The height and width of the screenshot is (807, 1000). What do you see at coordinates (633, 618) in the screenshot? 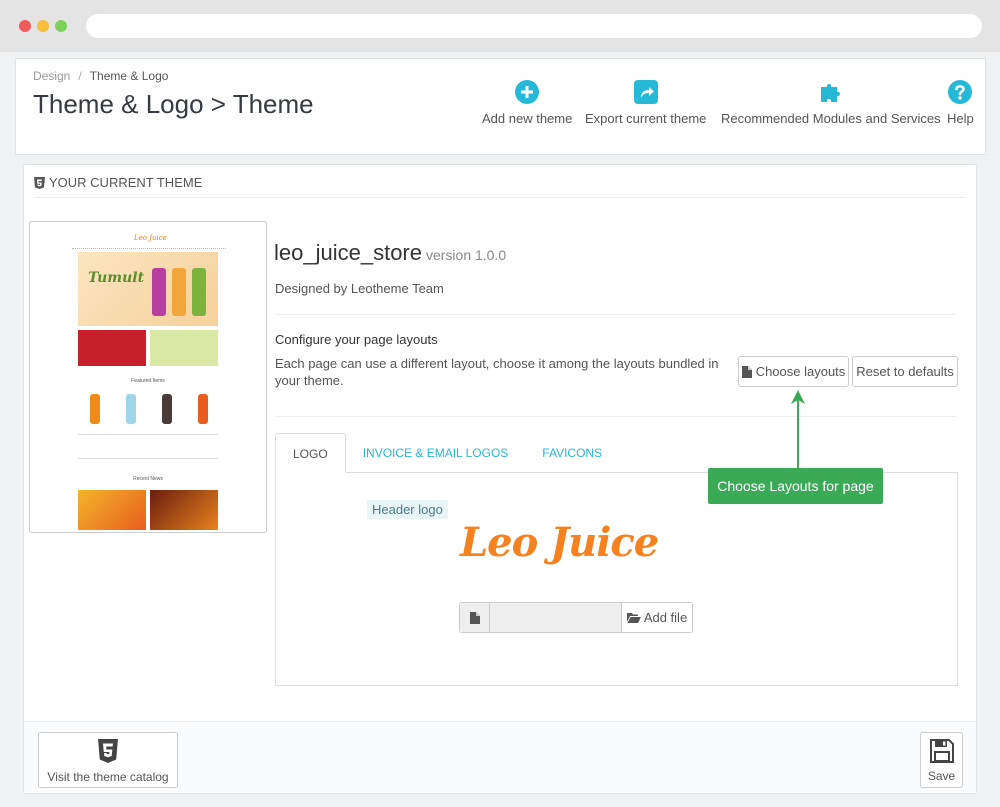
I see `folder-open-icon` at bounding box center [633, 618].